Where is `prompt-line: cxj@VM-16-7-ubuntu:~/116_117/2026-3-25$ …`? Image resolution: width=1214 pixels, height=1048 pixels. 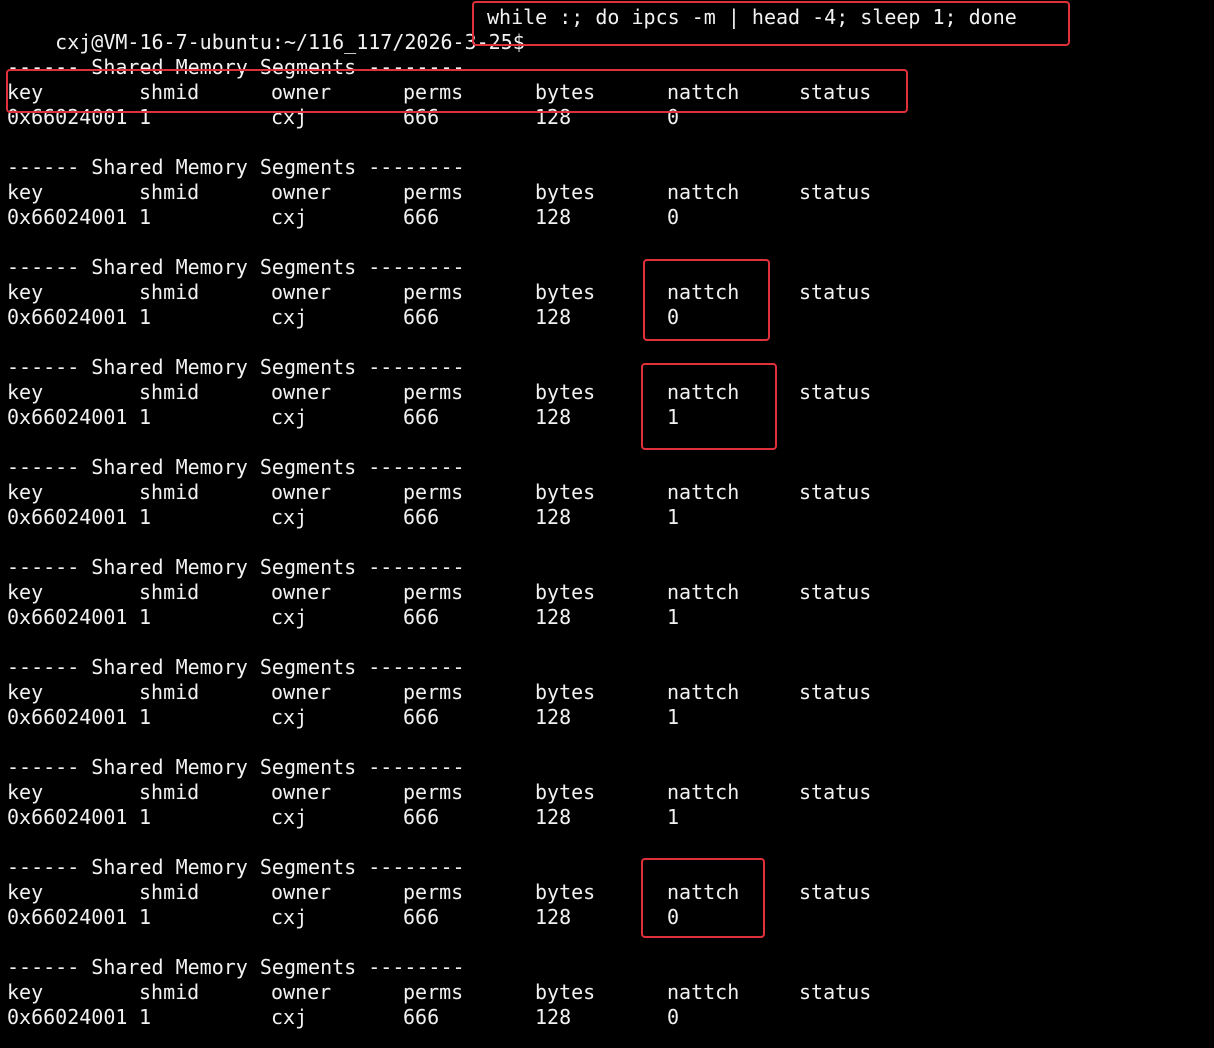
prompt-line: cxj@VM-16-7-ubuntu:~/116_117/2026-3-25$ … is located at coordinates (512, 29).